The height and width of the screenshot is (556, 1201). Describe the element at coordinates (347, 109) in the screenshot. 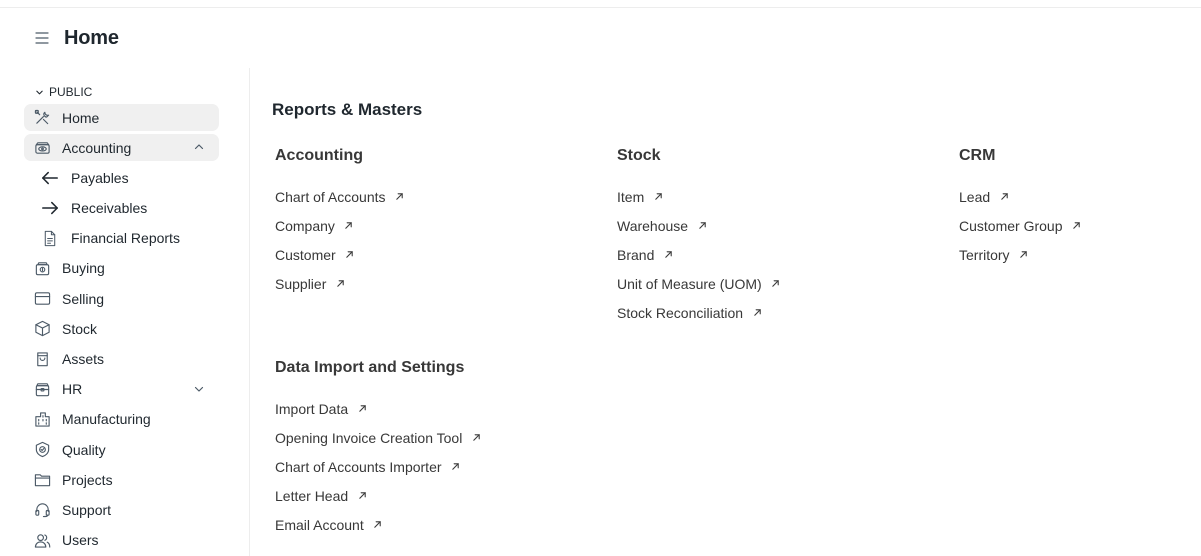

I see `reports-masters-heading: Reports & Masters` at that location.